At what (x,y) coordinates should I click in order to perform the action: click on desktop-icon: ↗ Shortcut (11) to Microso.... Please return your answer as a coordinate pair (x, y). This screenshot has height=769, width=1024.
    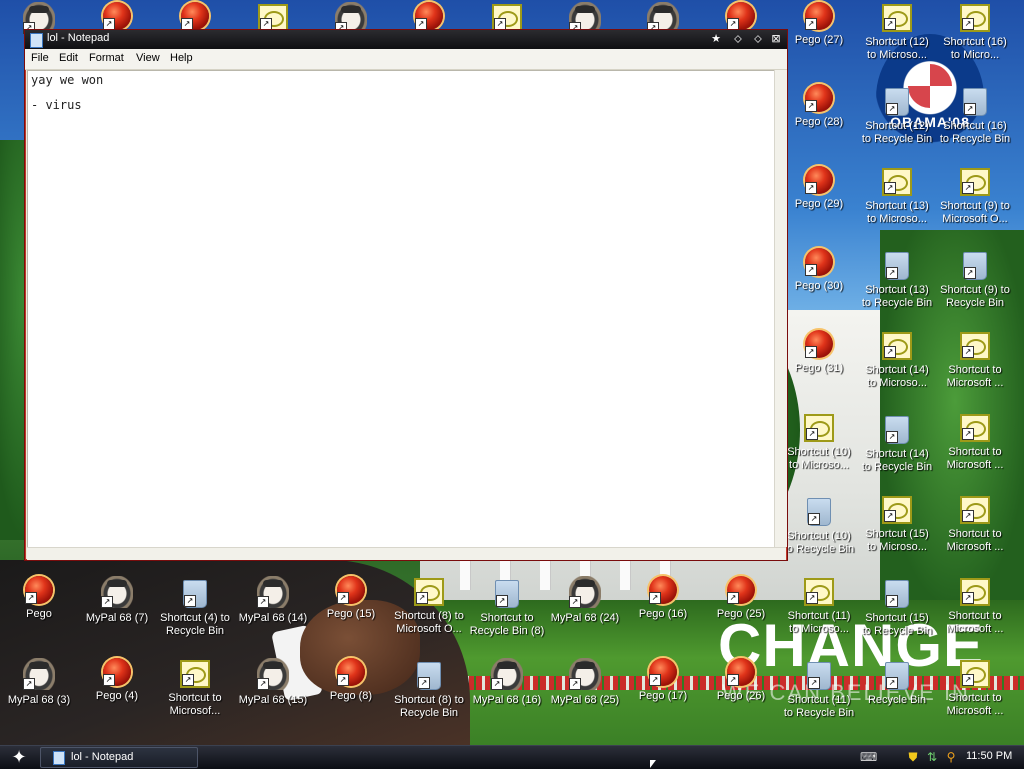
    Looking at the image, I should click on (819, 611).